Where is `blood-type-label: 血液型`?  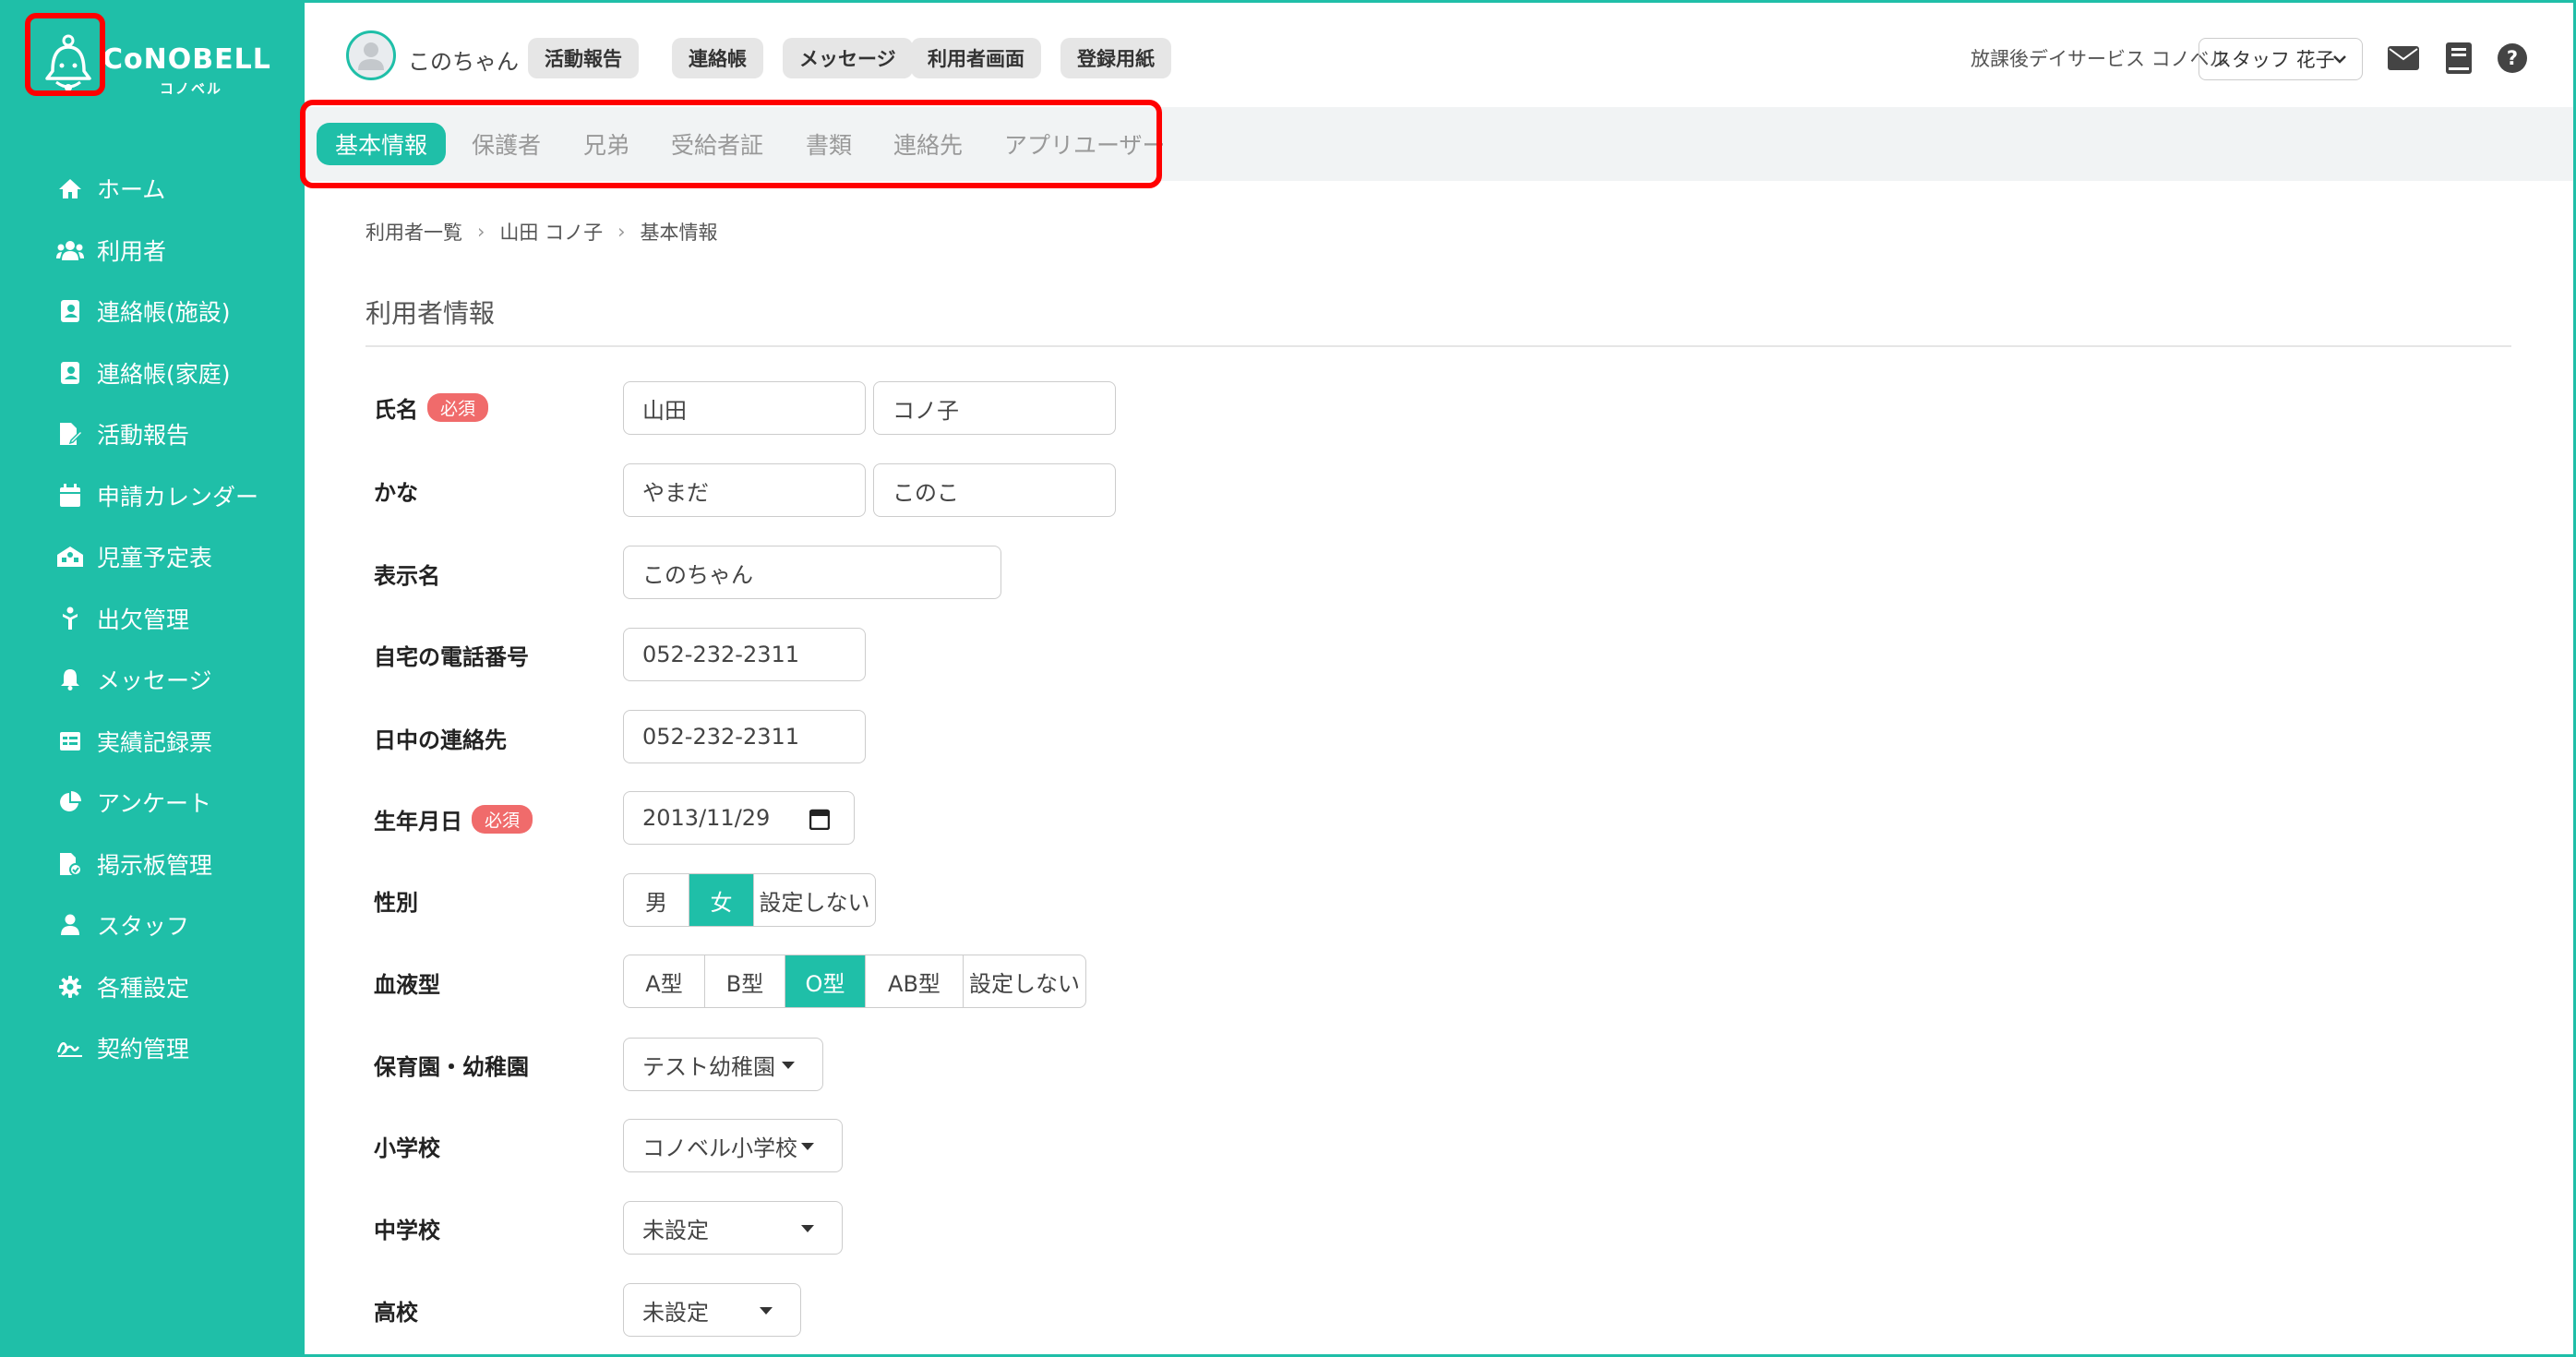 blood-type-label: 血液型 is located at coordinates (407, 985).